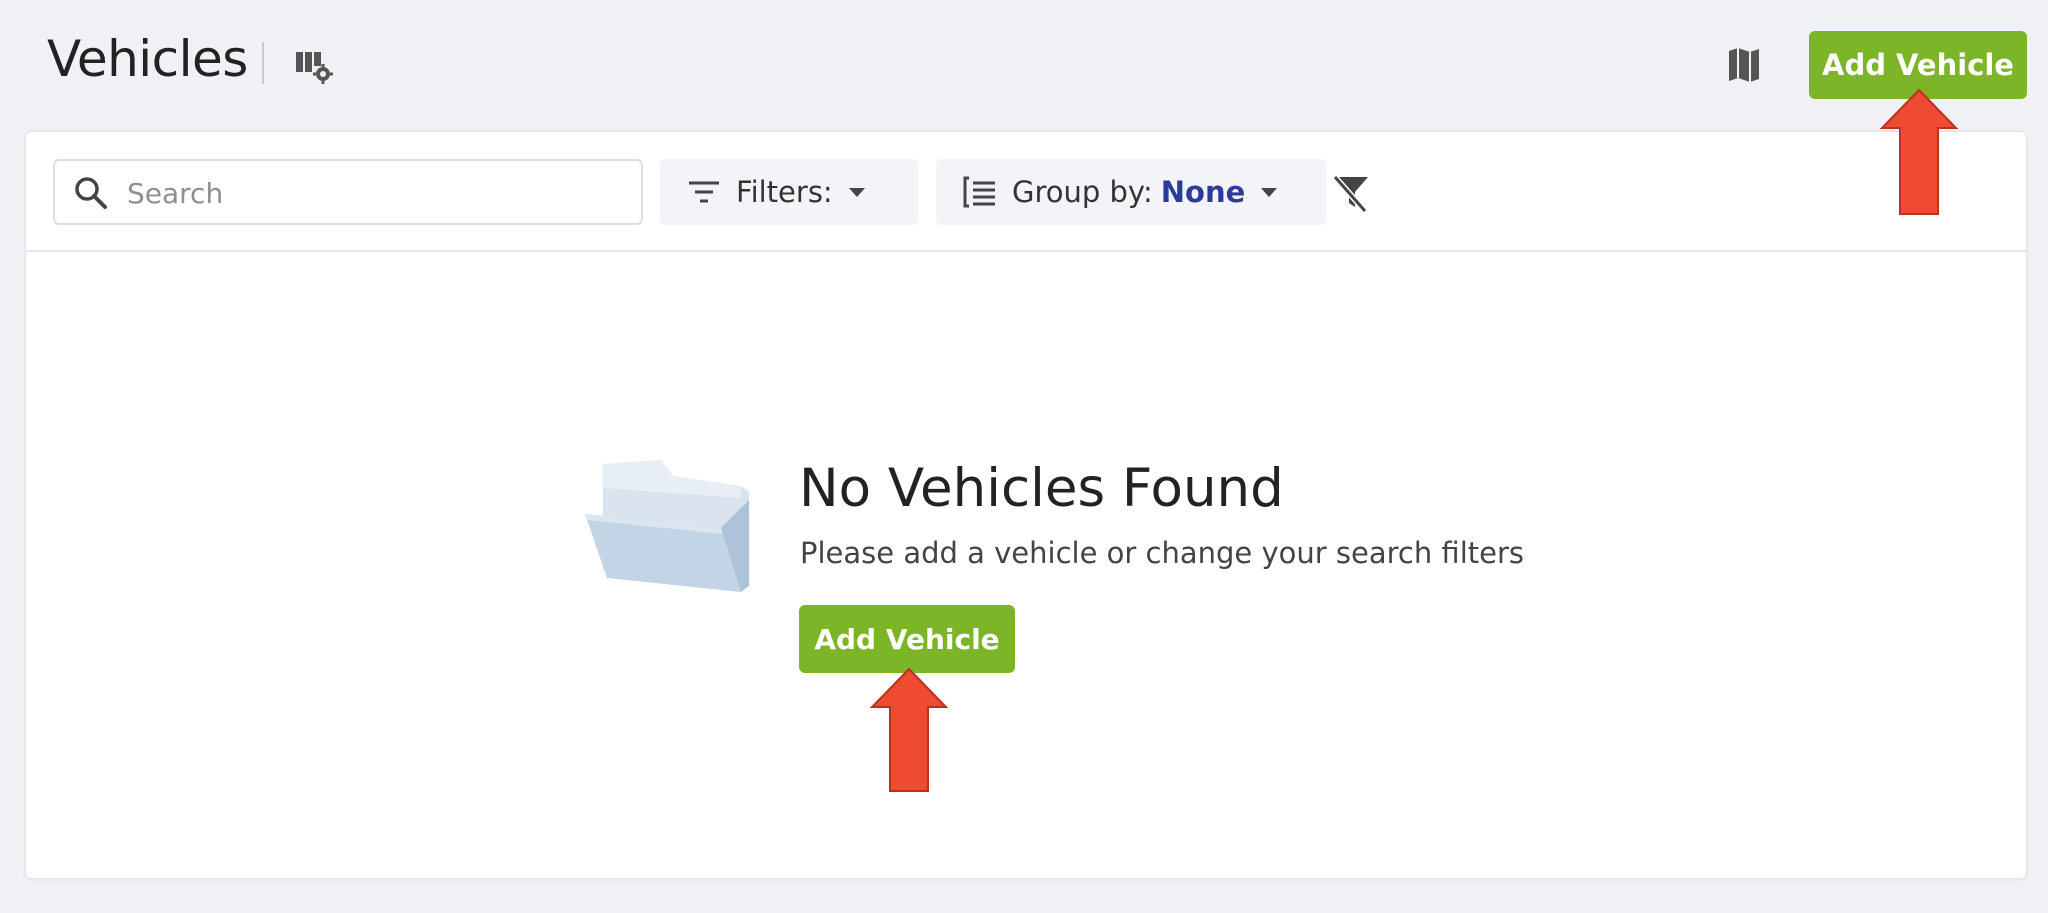 Image resolution: width=2048 pixels, height=913 pixels. What do you see at coordinates (979, 192) in the screenshot?
I see `group-list-icon` at bounding box center [979, 192].